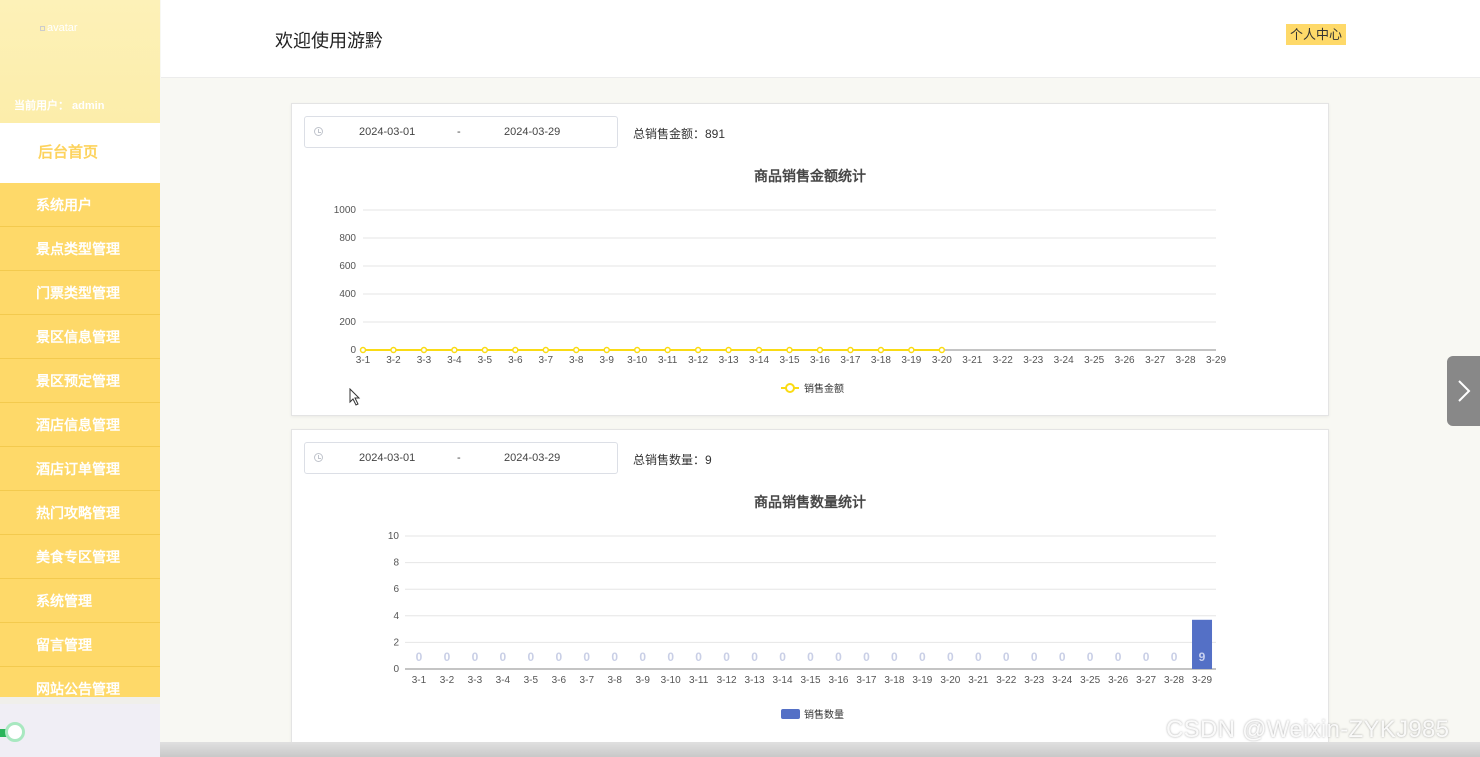  Describe the element at coordinates (950, 680) in the screenshot. I see `x-tick-label: 3-20` at that location.